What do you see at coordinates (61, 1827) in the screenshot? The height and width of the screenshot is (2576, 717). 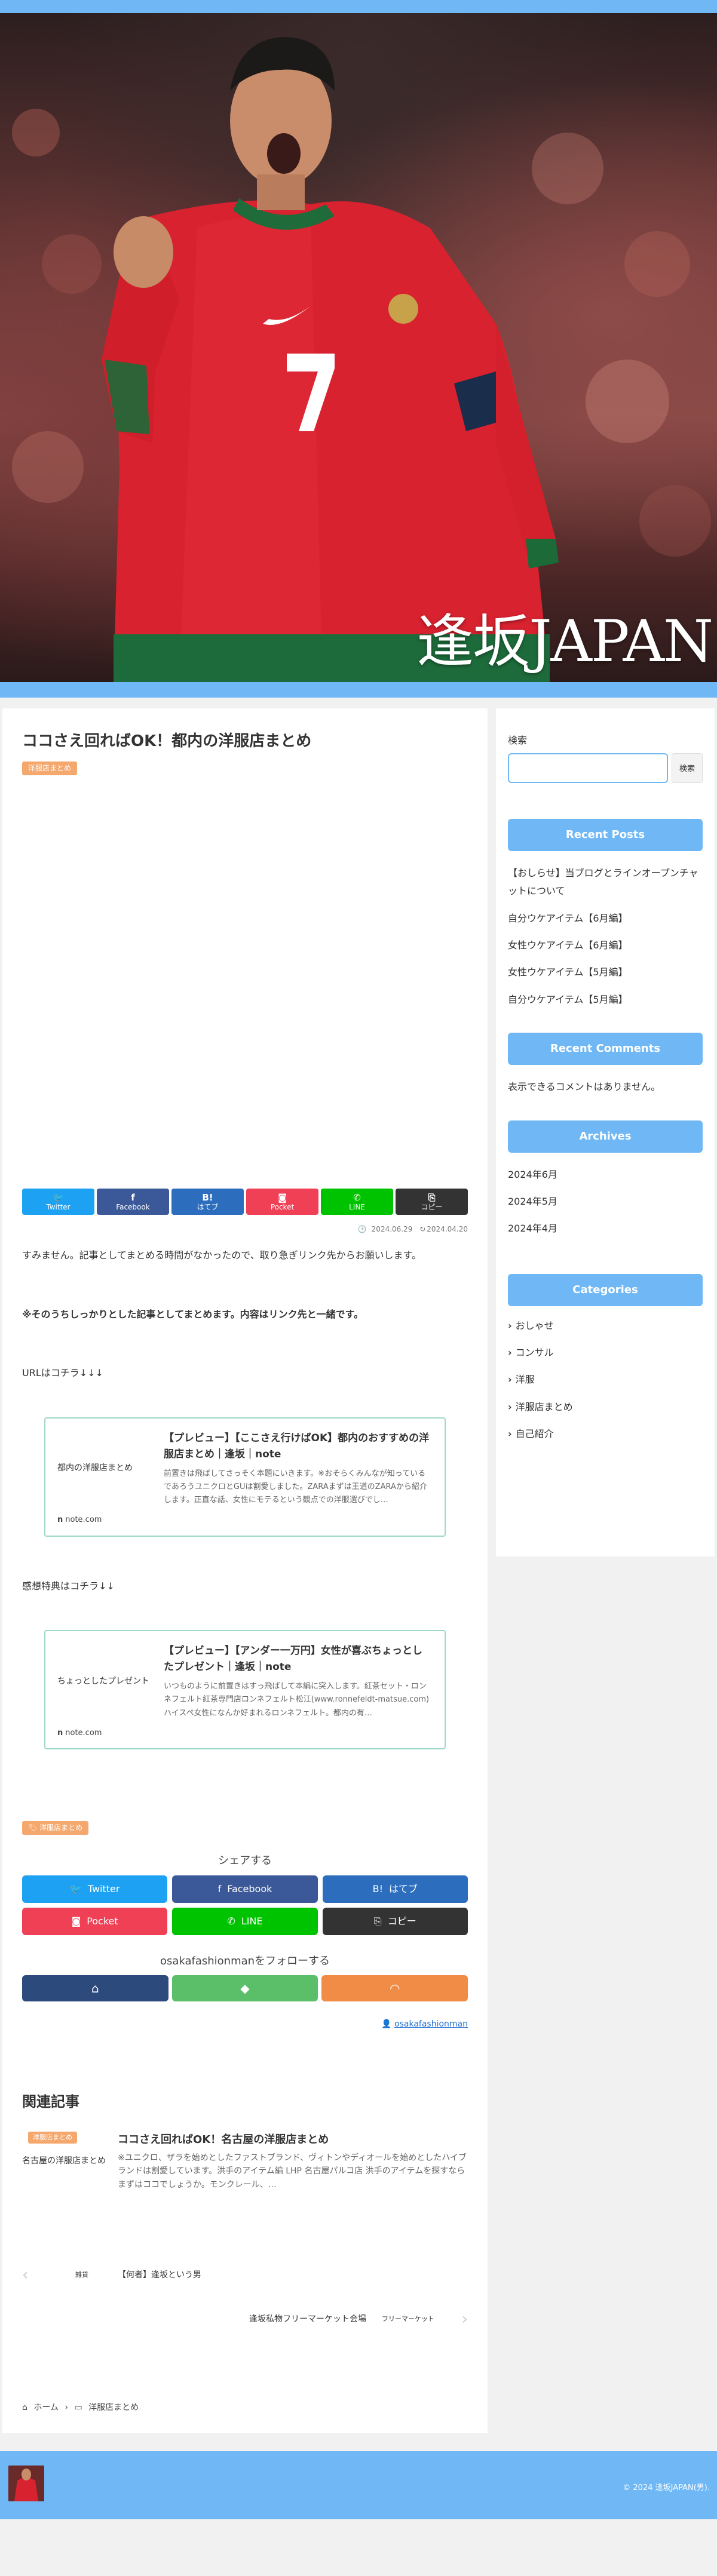 I see `tag-label: 洋服店まとめ` at bounding box center [61, 1827].